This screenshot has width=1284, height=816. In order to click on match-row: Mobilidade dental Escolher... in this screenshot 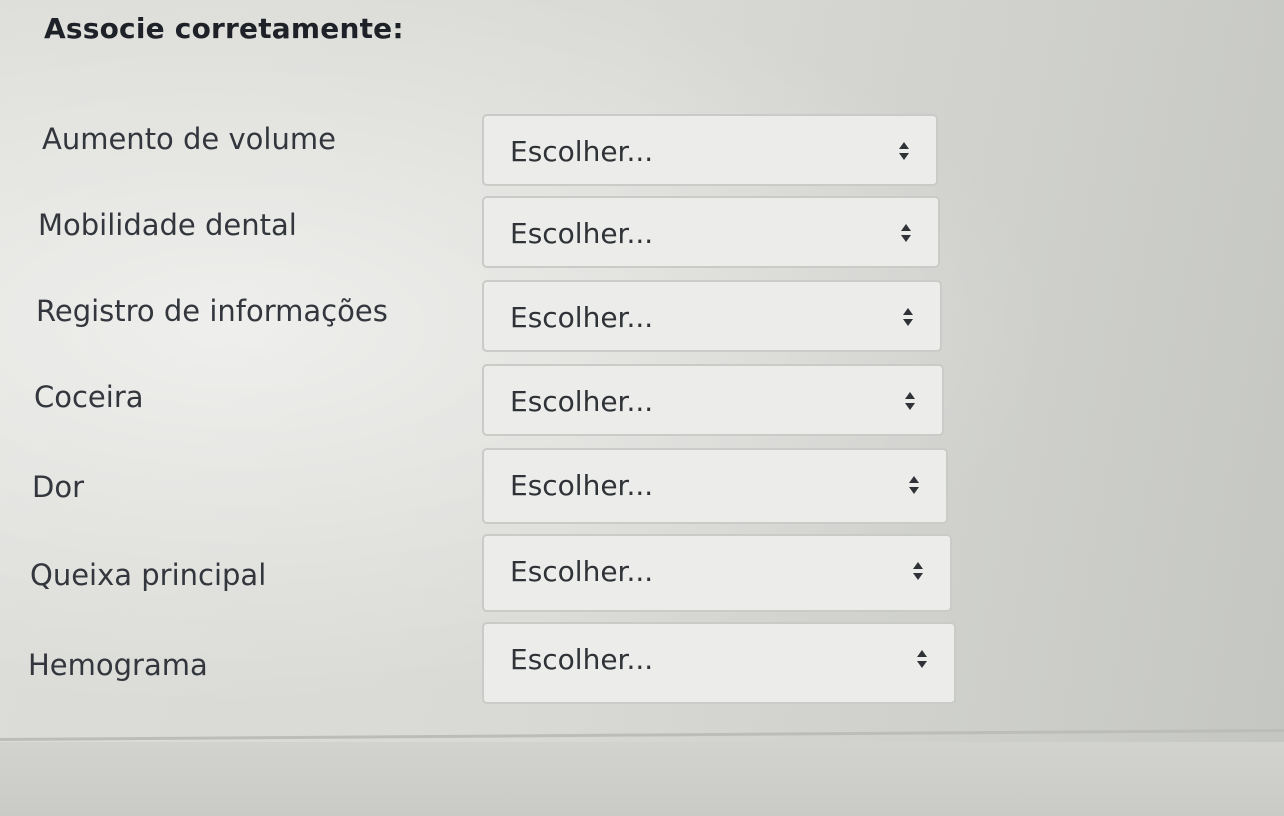, I will do `click(642, 236)`.